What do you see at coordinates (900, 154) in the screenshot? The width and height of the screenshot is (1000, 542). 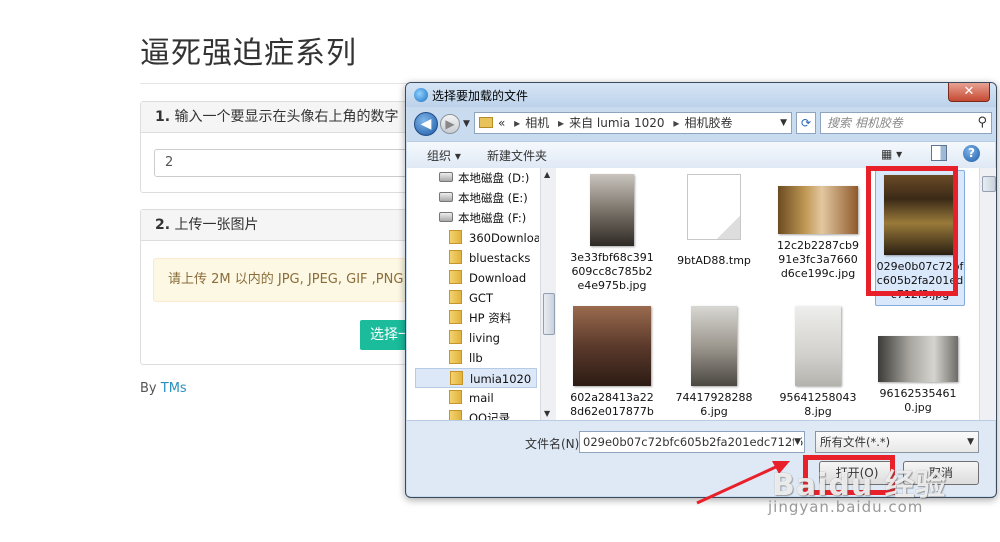 I see `views-icon: ▦ ▾` at bounding box center [900, 154].